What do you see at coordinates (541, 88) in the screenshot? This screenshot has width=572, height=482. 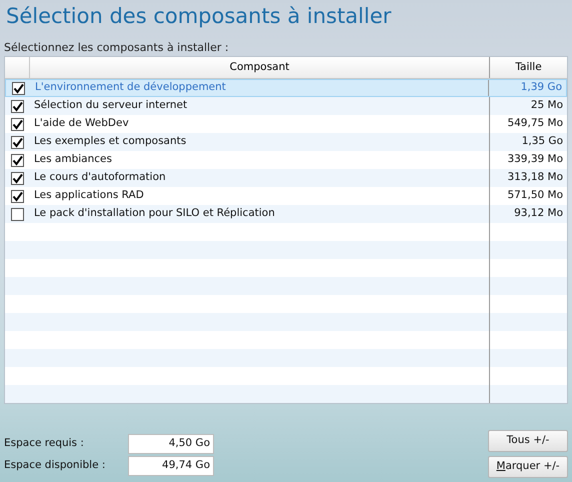 I see `component-size: 1,39 Go` at bounding box center [541, 88].